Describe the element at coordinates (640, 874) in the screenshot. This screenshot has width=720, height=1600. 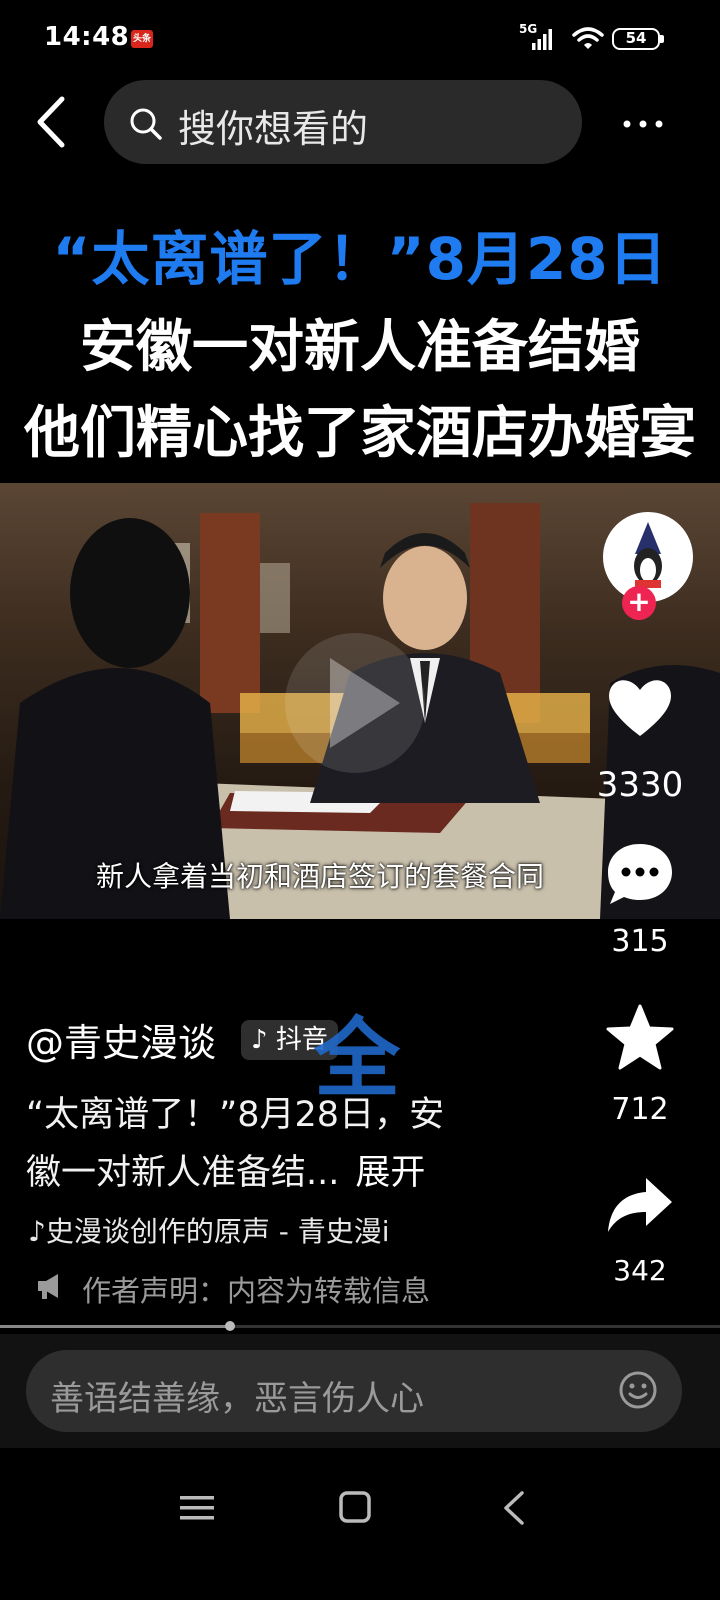
I see `comment-icon` at that location.